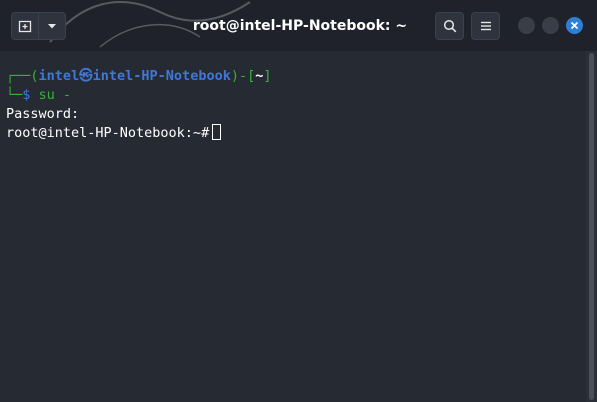  I want to click on chevron-down-icon, so click(52, 26).